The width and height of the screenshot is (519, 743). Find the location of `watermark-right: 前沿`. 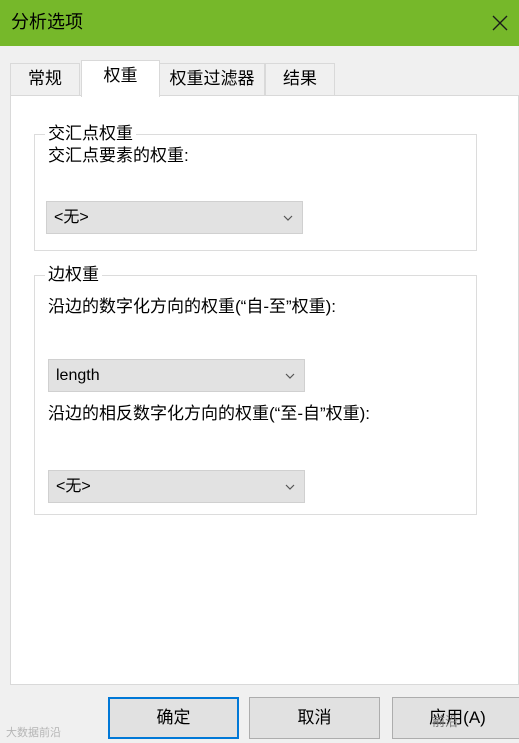

watermark-right: 前沿 is located at coordinates (445, 721).